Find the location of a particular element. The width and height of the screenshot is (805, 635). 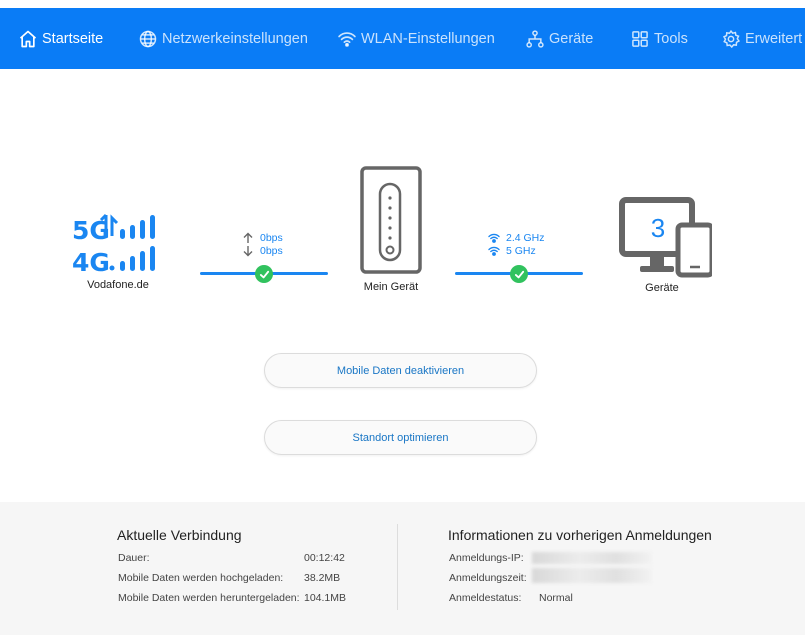

connected-devices-count: 3 is located at coordinates (658, 228).